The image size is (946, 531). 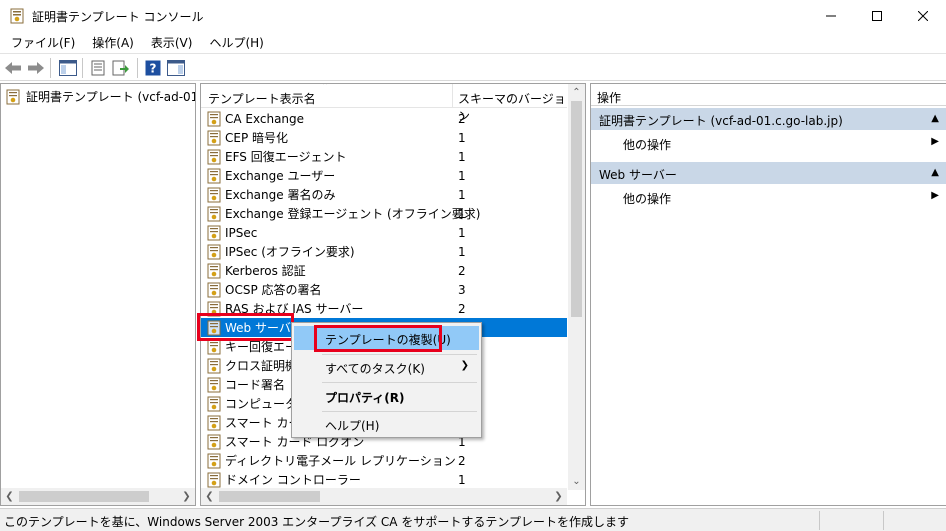 What do you see at coordinates (290, 252) in the screenshot?
I see `template-name: IPSec (オフライン要求)` at bounding box center [290, 252].